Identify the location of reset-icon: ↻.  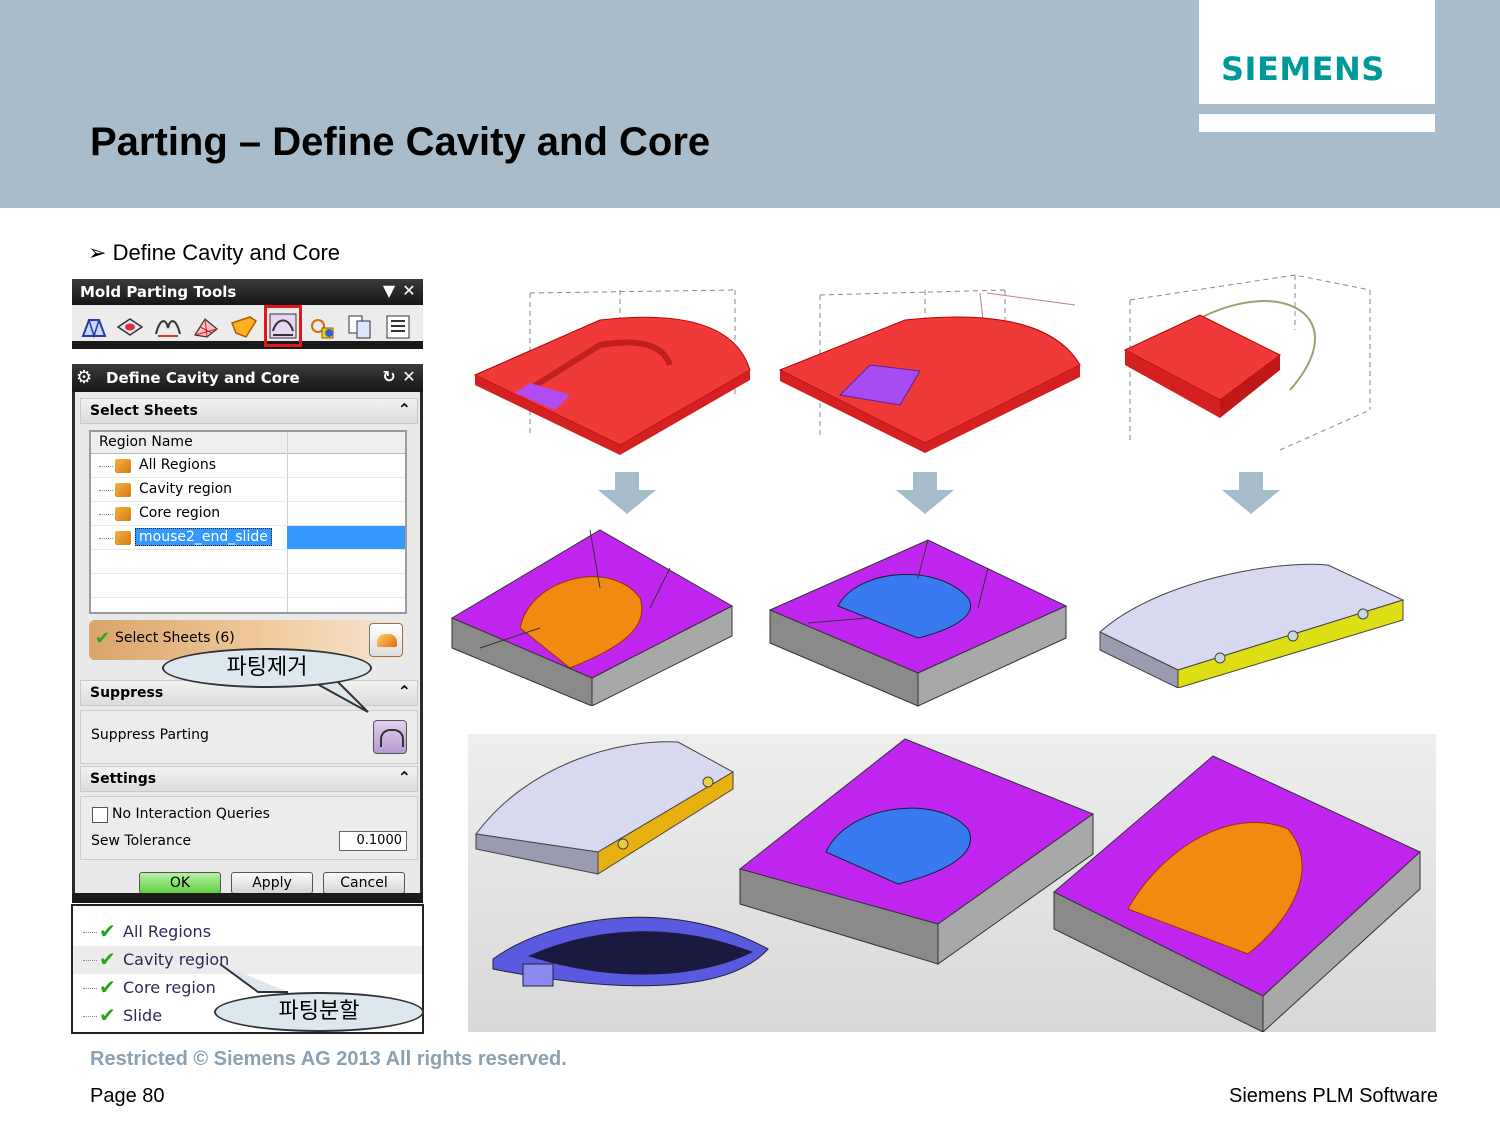
(389, 376).